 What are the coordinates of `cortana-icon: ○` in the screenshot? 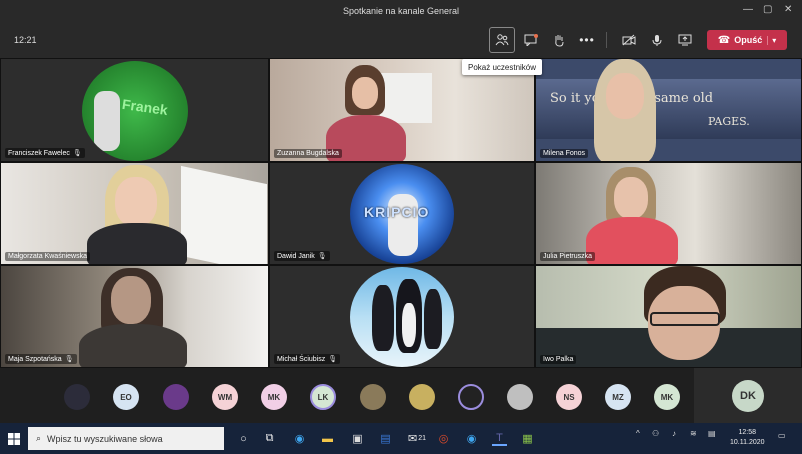 It's located at (243, 438).